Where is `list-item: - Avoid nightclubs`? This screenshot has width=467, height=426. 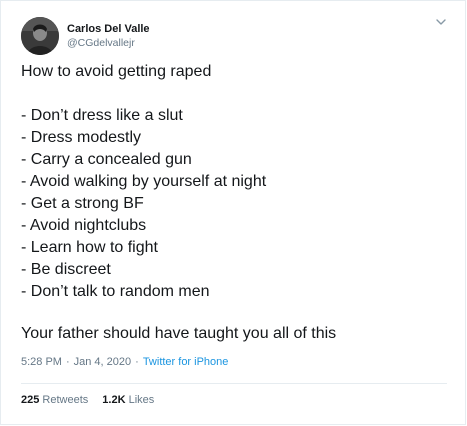
list-item: - Avoid nightclubs is located at coordinates (84, 225).